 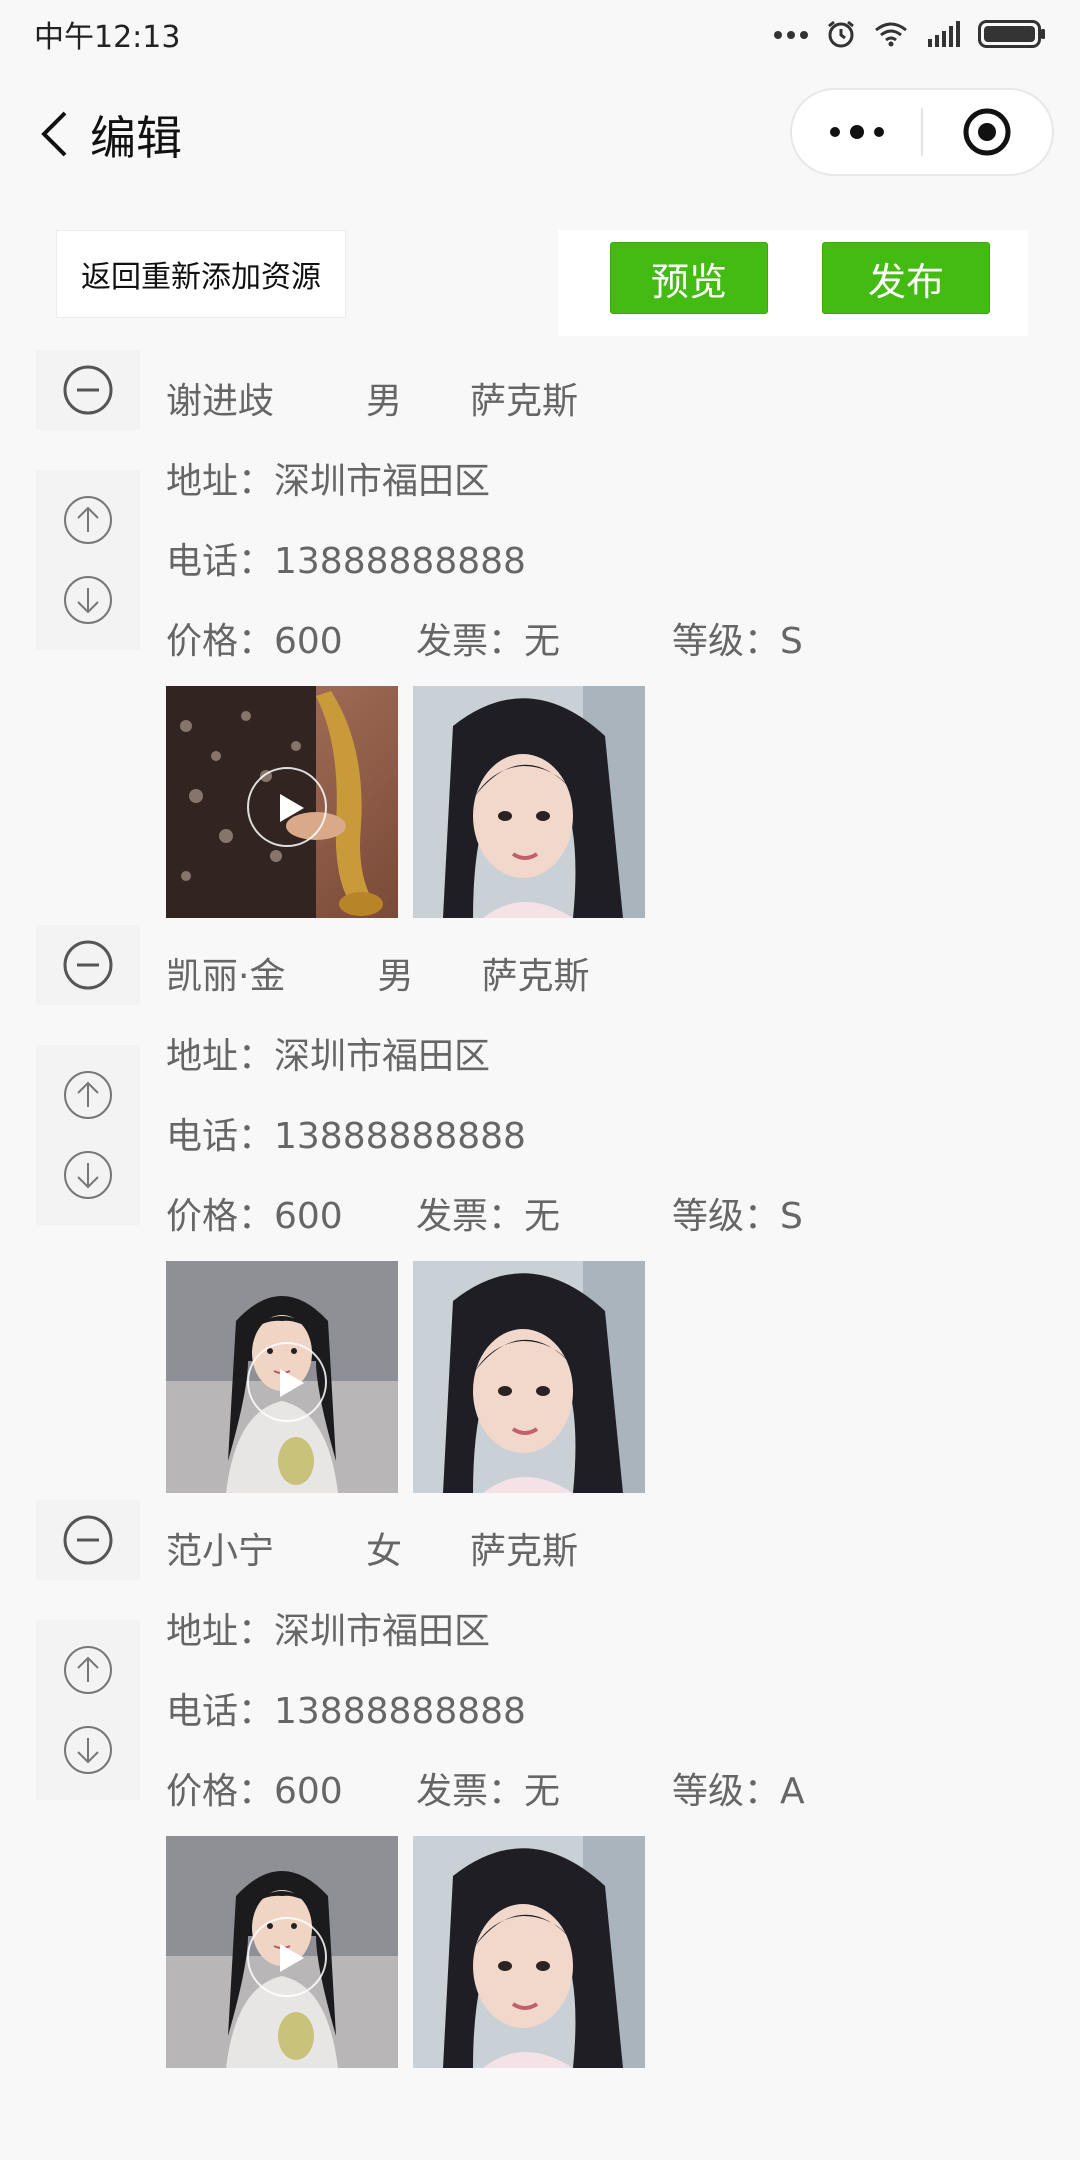 What do you see at coordinates (910, 34) in the screenshot?
I see `status-icons` at bounding box center [910, 34].